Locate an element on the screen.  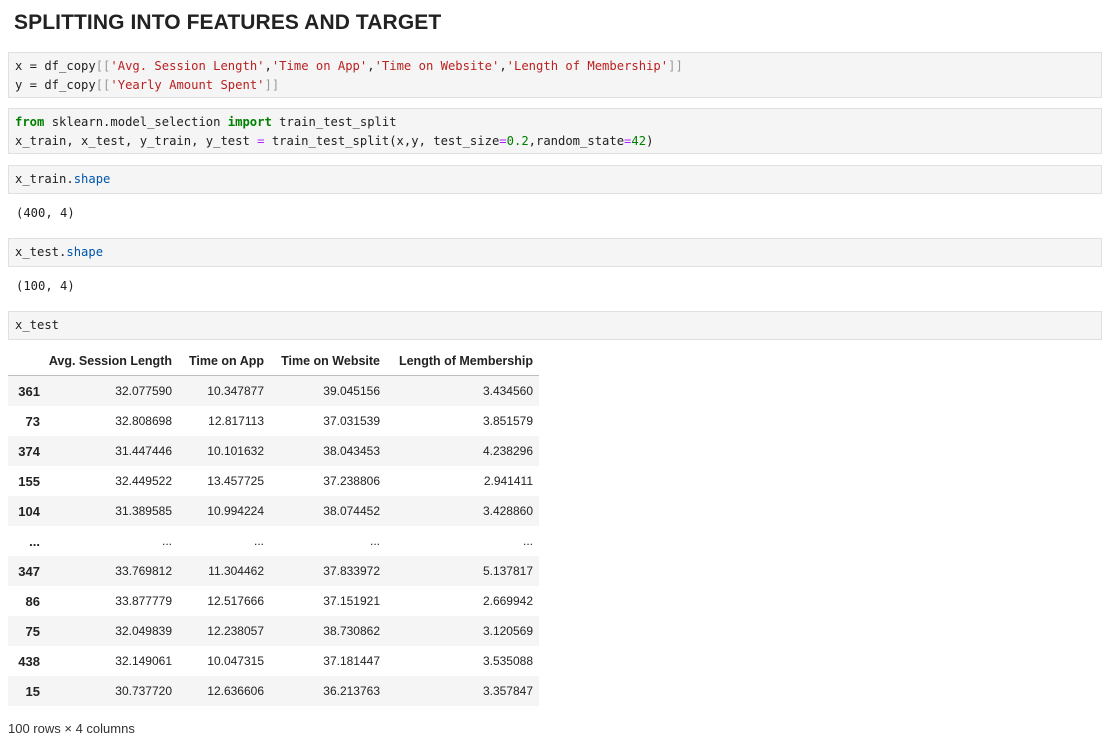
code-keyword: import is located at coordinates (249, 122).